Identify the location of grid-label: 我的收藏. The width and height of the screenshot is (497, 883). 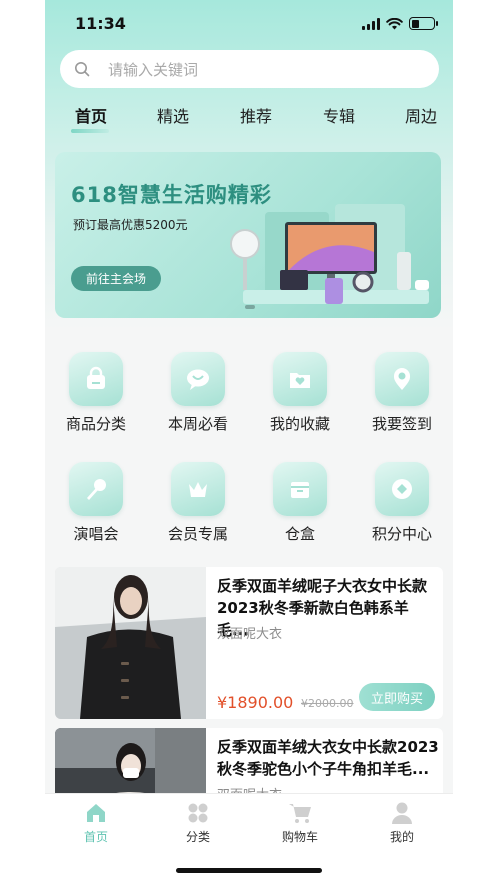
(299, 424).